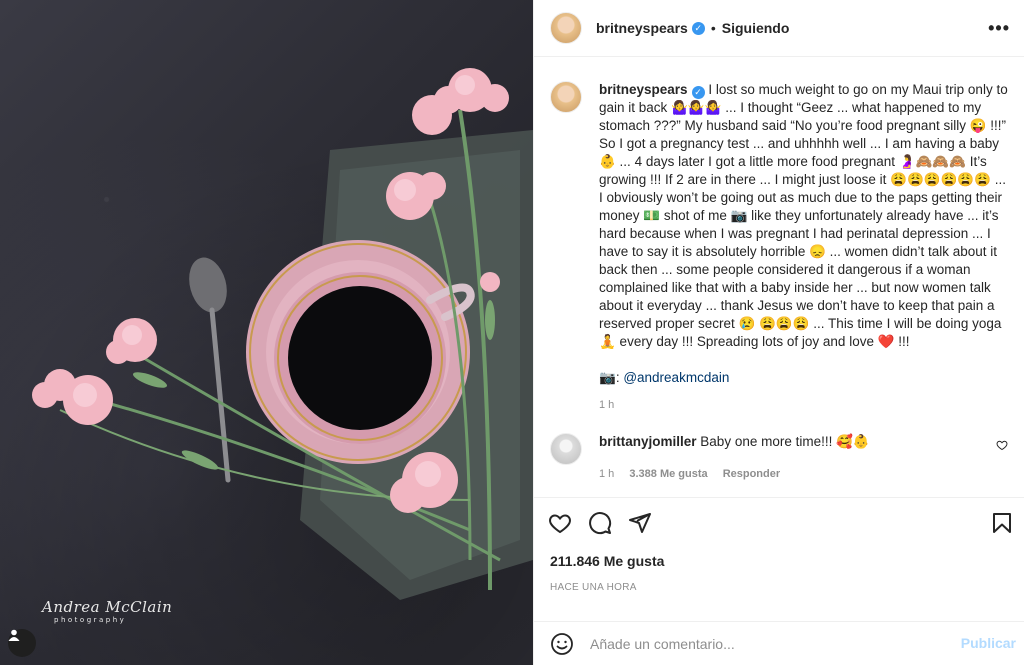 This screenshot has width=1024, height=665. Describe the element at coordinates (779, 522) in the screenshot. I see `action-bar` at that location.